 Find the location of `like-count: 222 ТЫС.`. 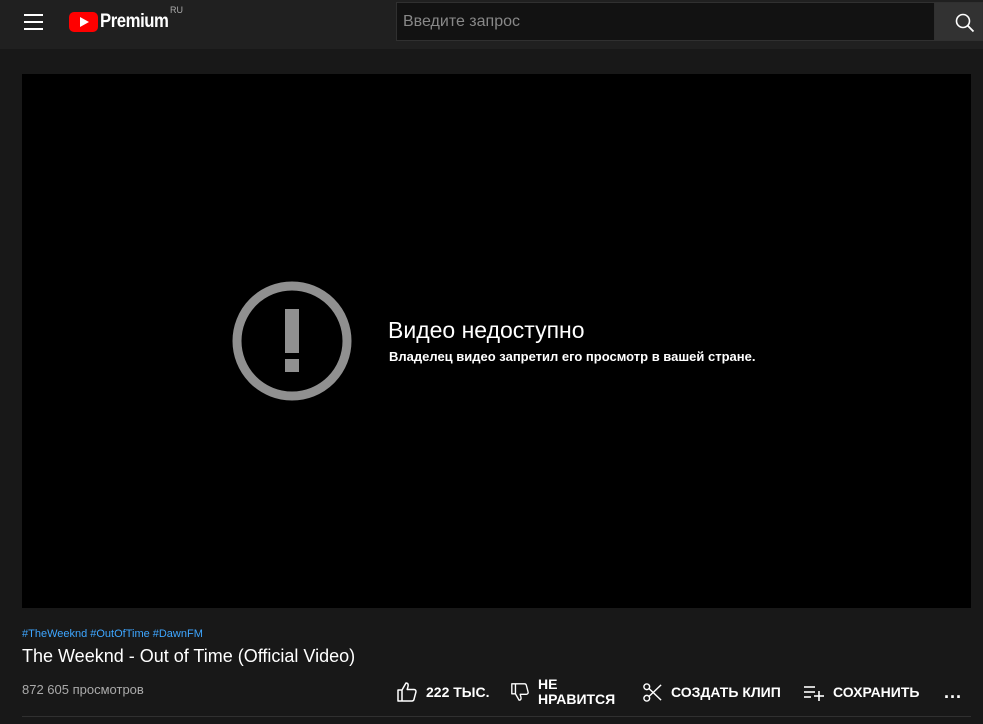

like-count: 222 ТЫС. is located at coordinates (458, 692).